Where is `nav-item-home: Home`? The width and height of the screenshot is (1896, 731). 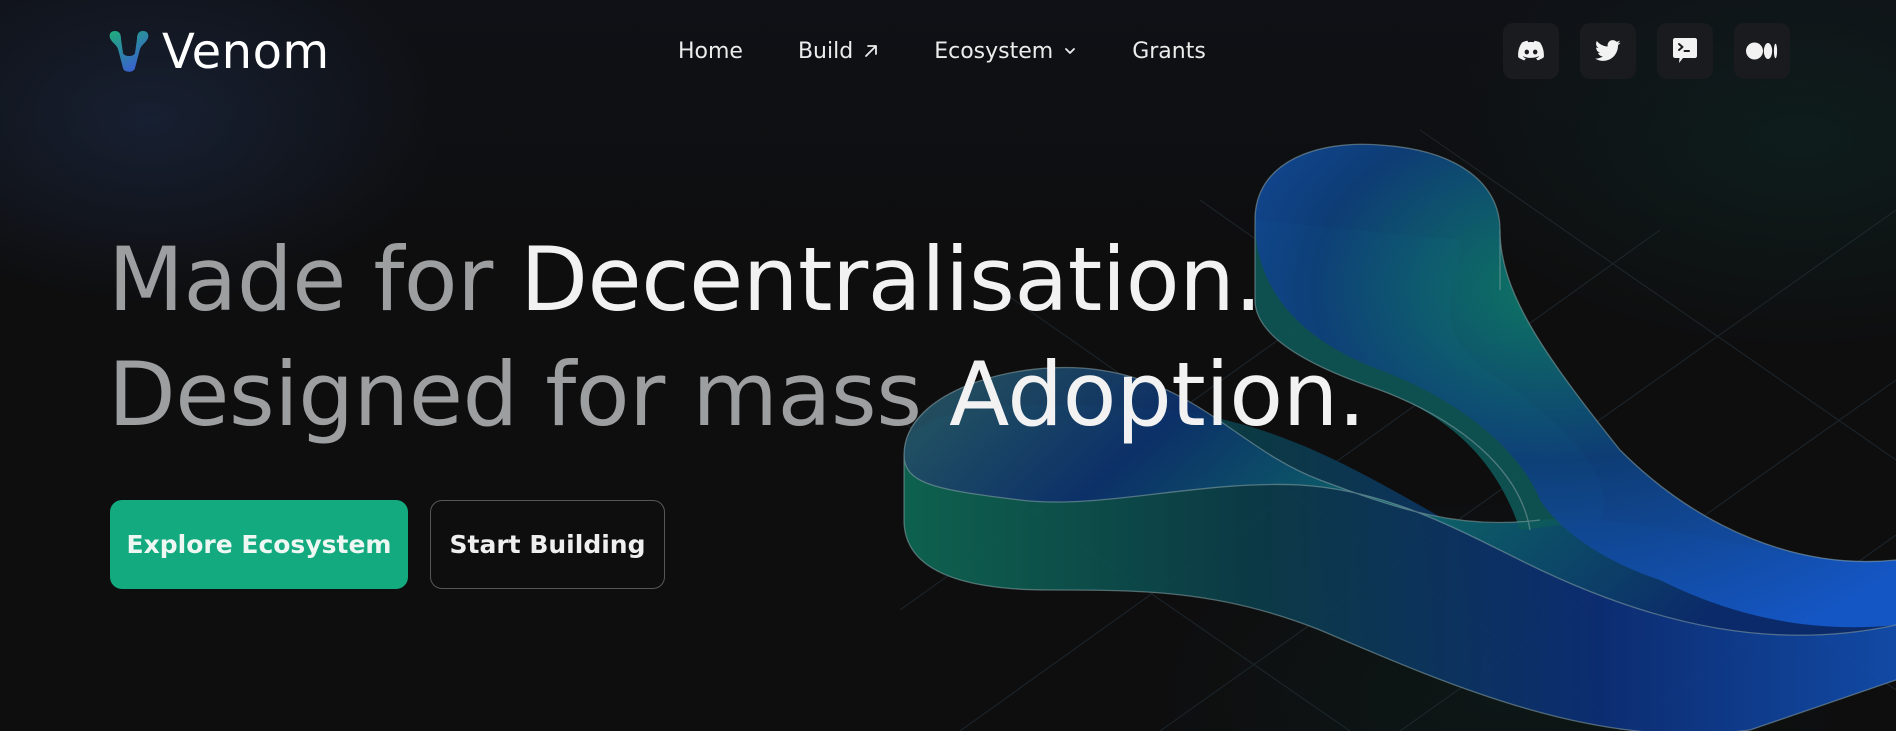 nav-item-home: Home is located at coordinates (710, 51).